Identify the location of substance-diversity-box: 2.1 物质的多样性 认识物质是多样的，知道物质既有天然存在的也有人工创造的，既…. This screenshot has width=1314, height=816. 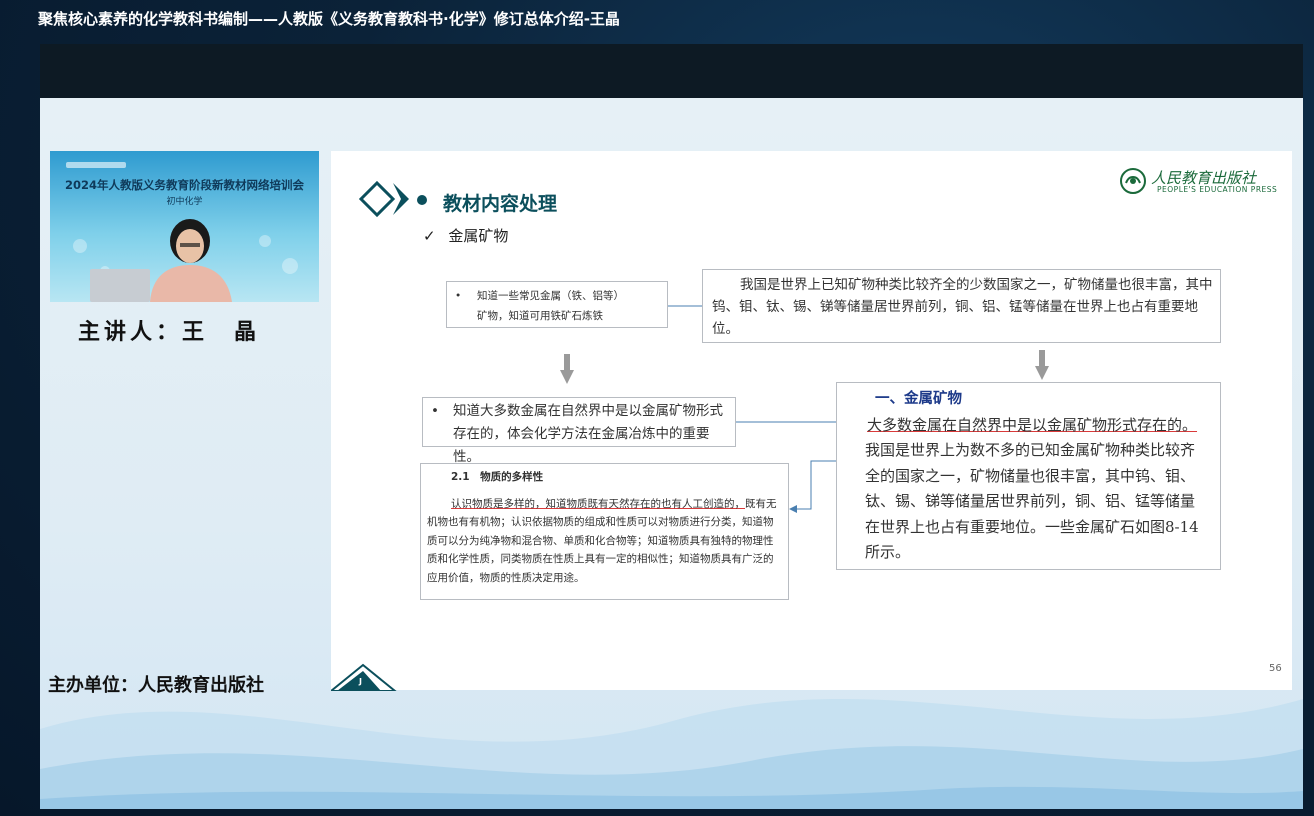
(604, 531).